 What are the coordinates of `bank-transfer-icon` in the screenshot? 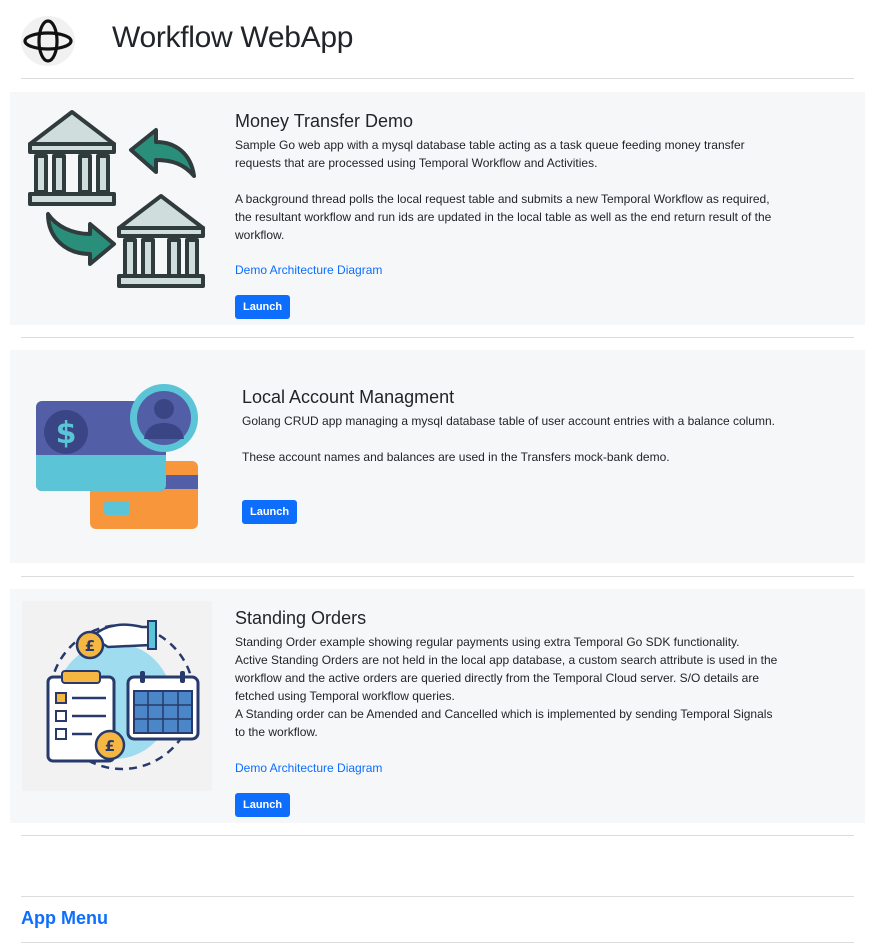 It's located at (118, 201).